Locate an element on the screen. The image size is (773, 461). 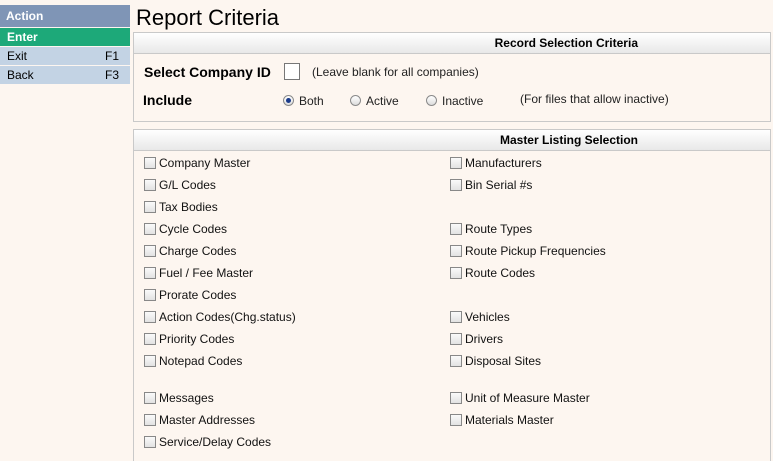
master-listing-option-label: Manufacturers is located at coordinates (503, 163).